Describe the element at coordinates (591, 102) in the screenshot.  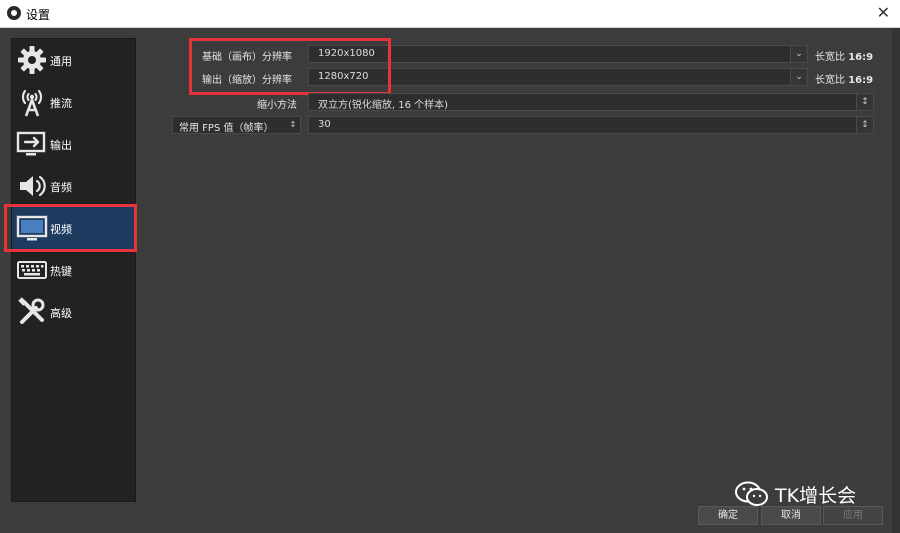
I see `downscale-filter-combo: 双立方(锐化缩放, 16 个样本) ↕` at that location.